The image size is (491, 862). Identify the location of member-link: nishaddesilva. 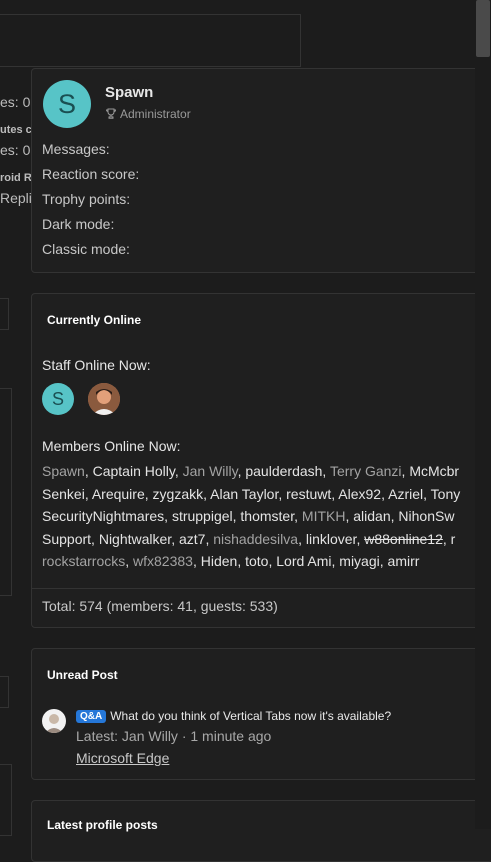
(255, 539).